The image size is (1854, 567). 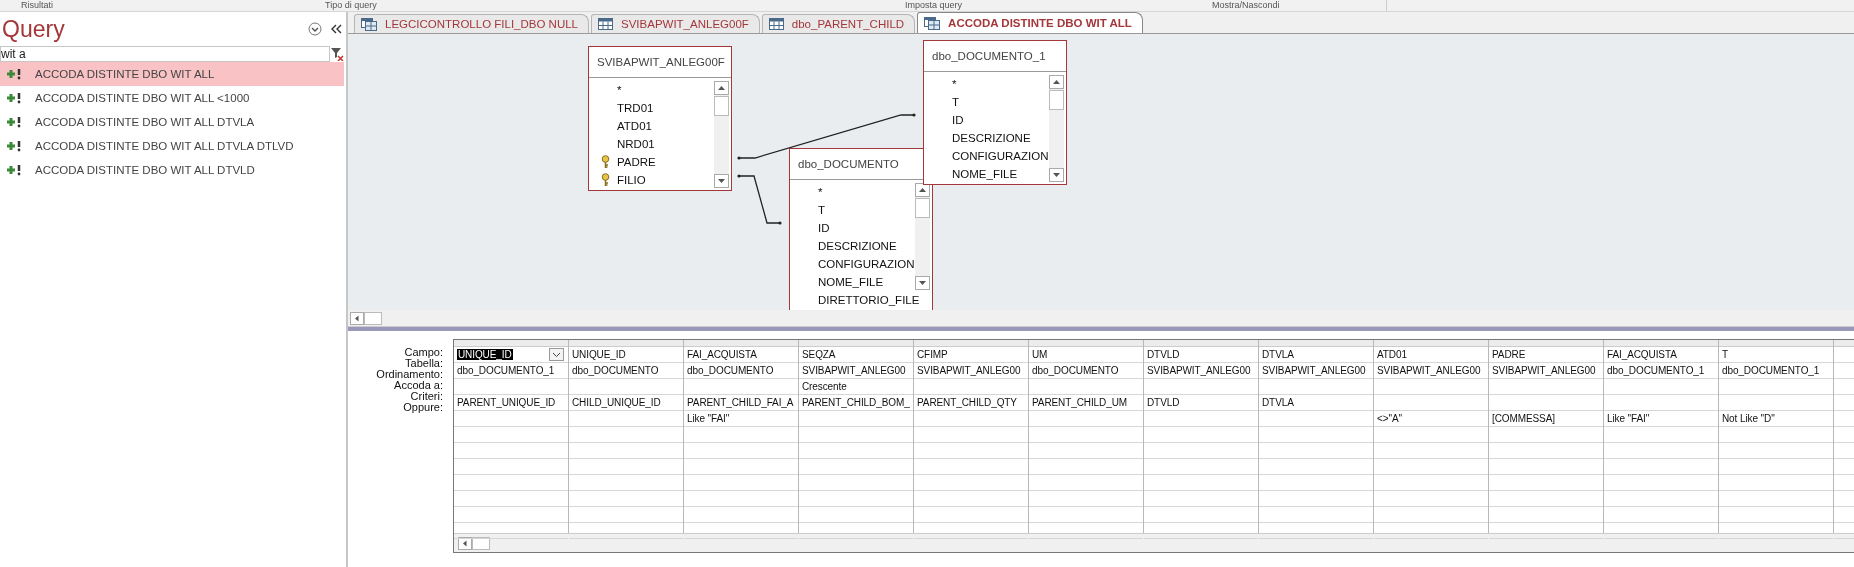 I want to click on clear-filter-icon, so click(x=337, y=54).